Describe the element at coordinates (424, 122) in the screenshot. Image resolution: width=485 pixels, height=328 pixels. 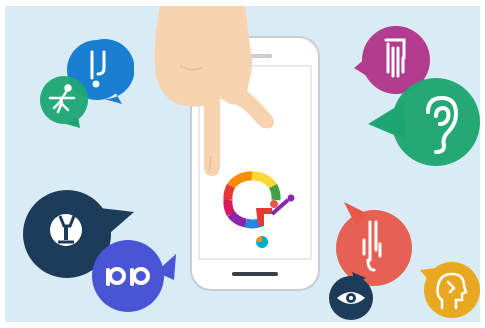
I see `ear-bubble` at that location.